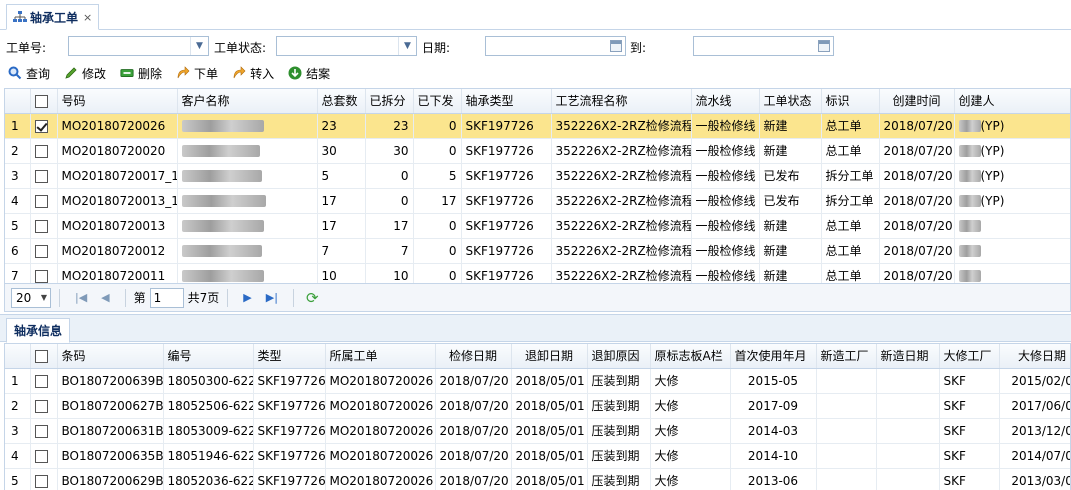 Image resolution: width=1071 pixels, height=490 pixels. Describe the element at coordinates (312, 298) in the screenshot. I see `refresh-icon: ⟳` at that location.